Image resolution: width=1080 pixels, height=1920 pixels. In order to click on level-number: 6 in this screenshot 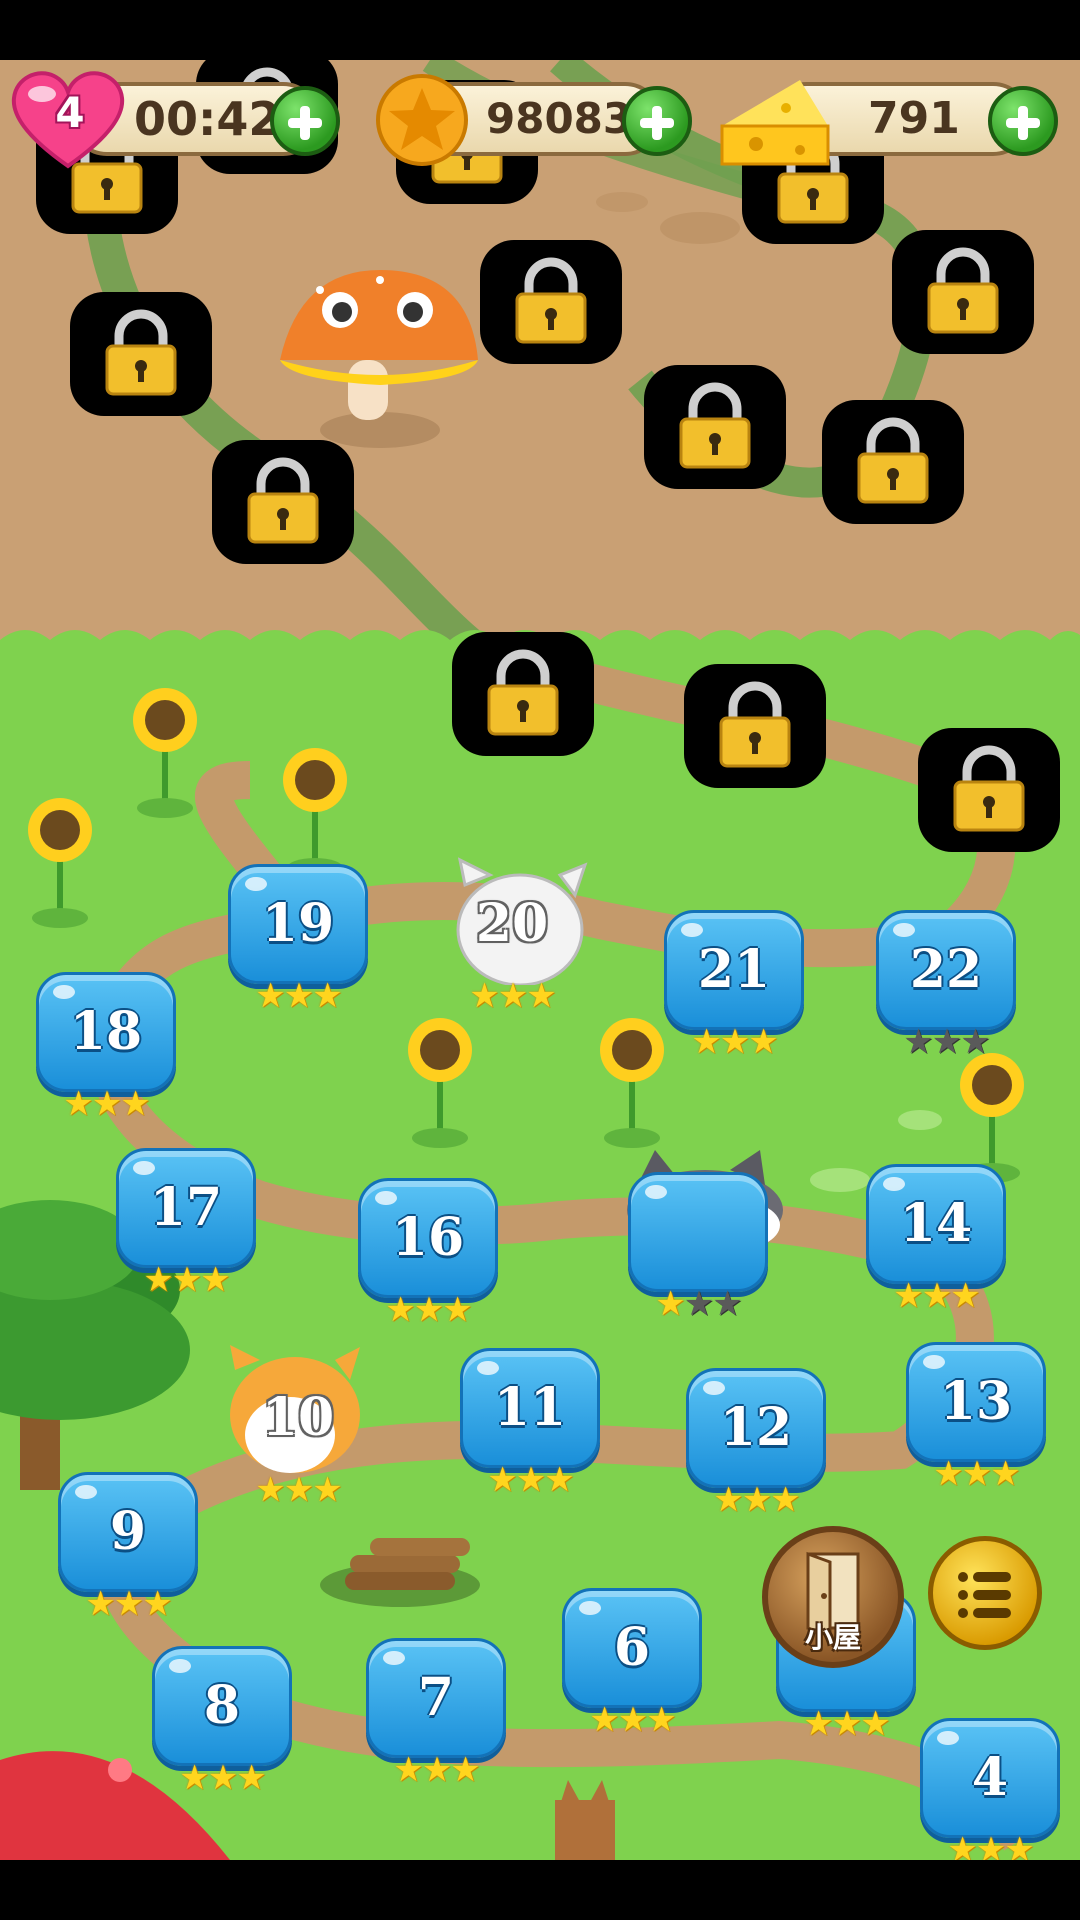, I will do `click(632, 1647)`.